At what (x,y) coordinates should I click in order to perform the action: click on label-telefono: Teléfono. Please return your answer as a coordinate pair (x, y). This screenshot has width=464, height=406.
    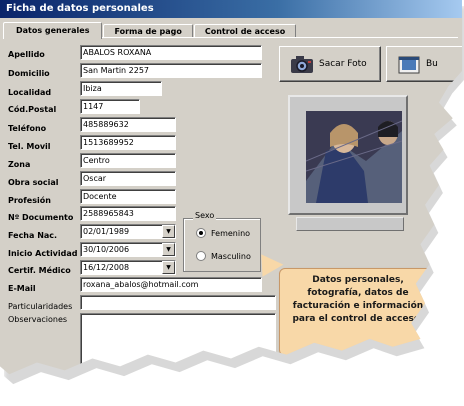
    Looking at the image, I should click on (27, 128).